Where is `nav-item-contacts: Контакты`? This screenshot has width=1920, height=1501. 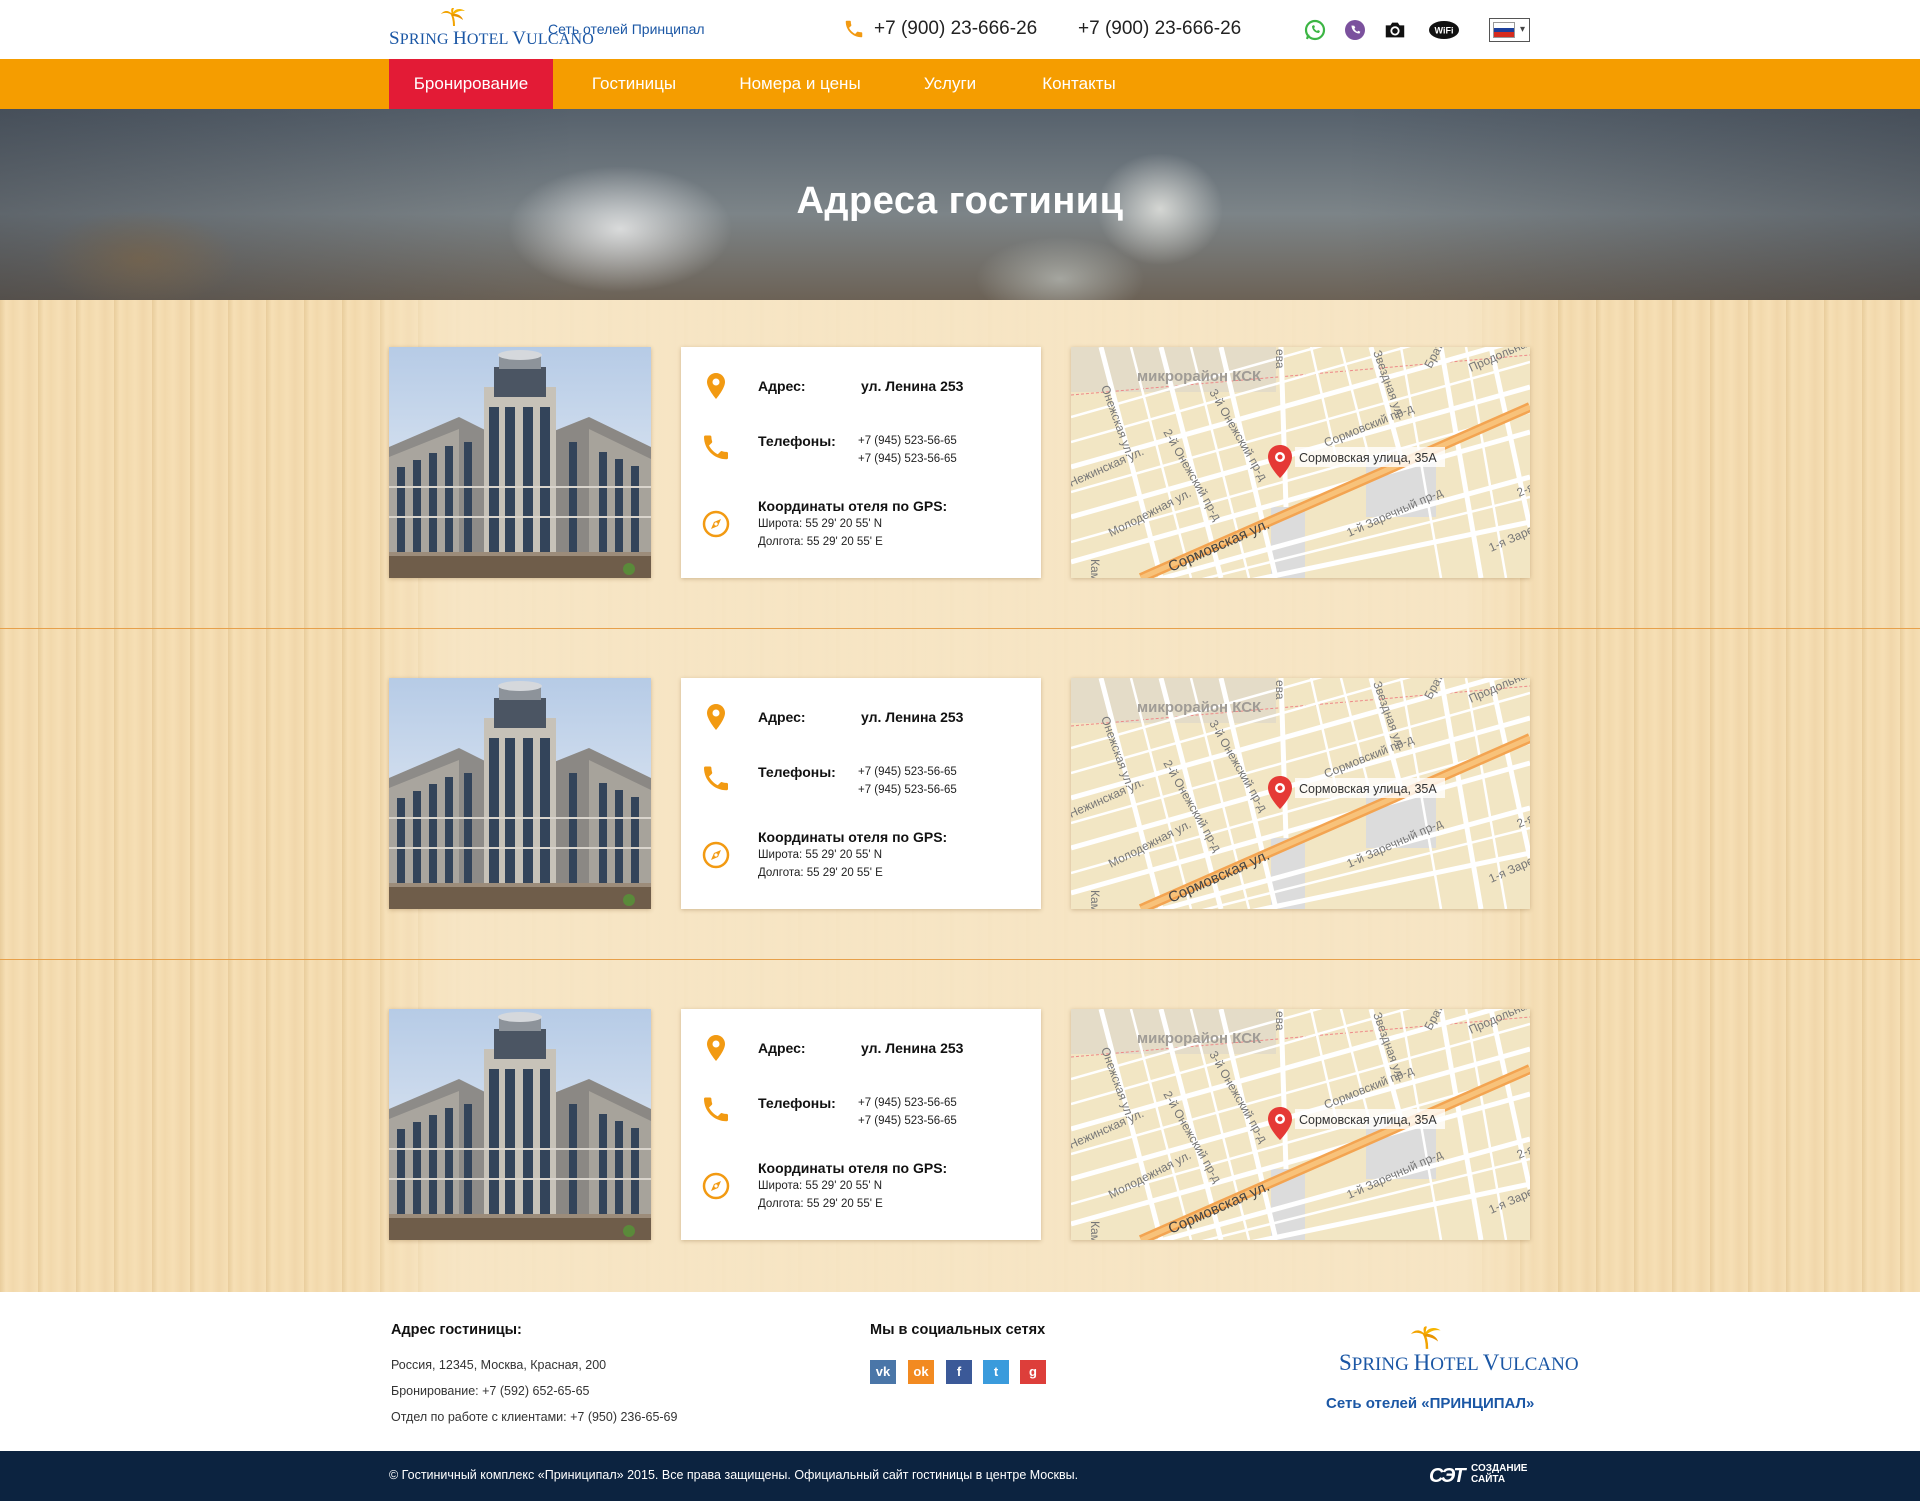
nav-item-contacts: Контакты is located at coordinates (1079, 84).